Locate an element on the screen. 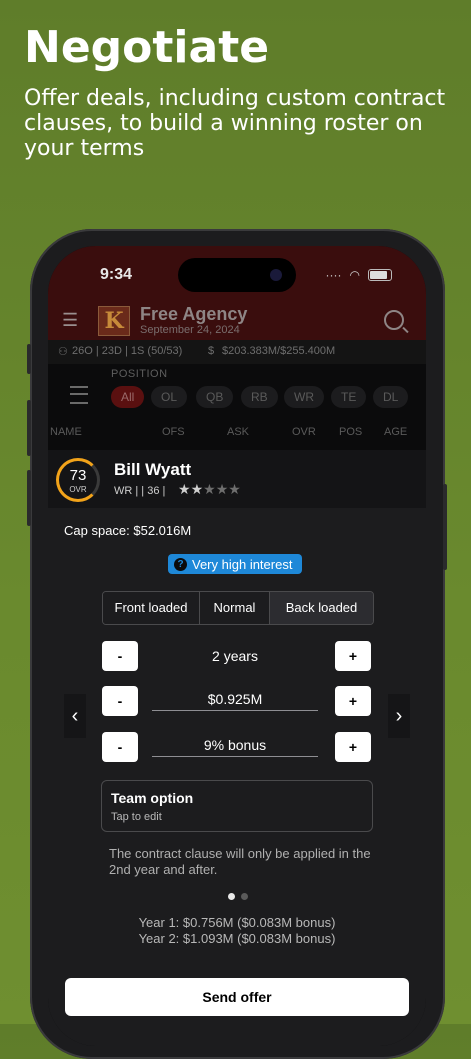 This screenshot has height=1059, width=471. page-dot is located at coordinates (244, 896).